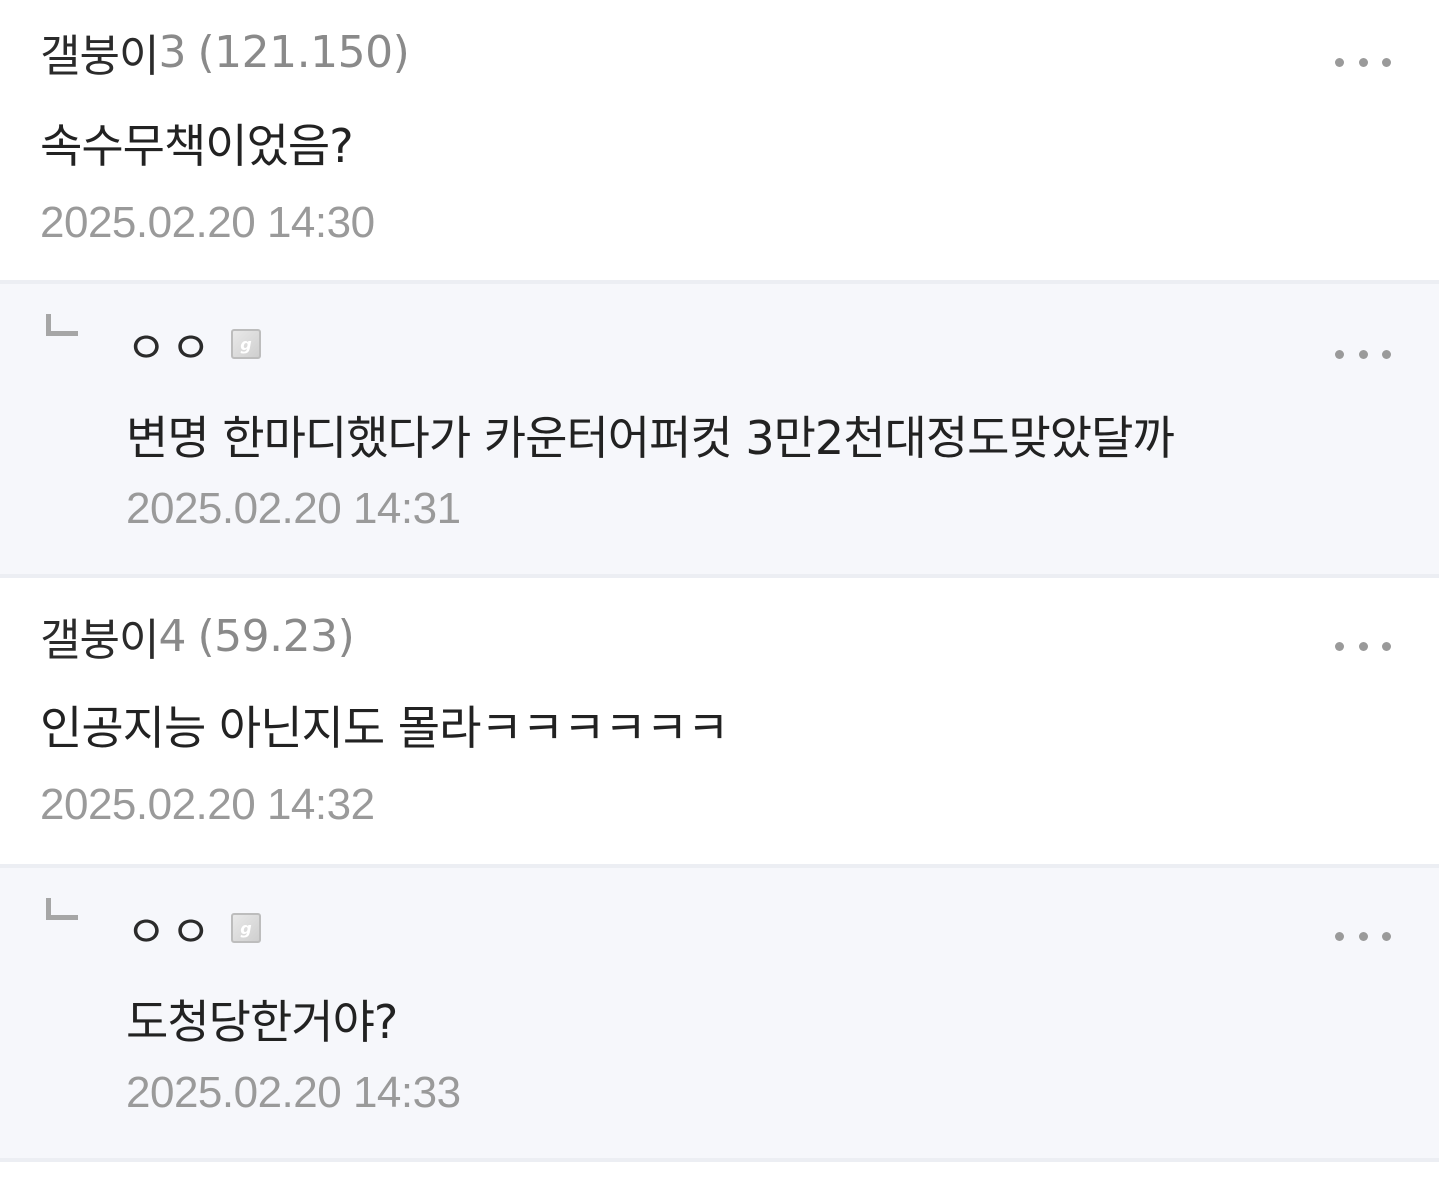 The height and width of the screenshot is (1177, 1439). I want to click on comment-text: 속수무책이었음?, so click(197, 146).